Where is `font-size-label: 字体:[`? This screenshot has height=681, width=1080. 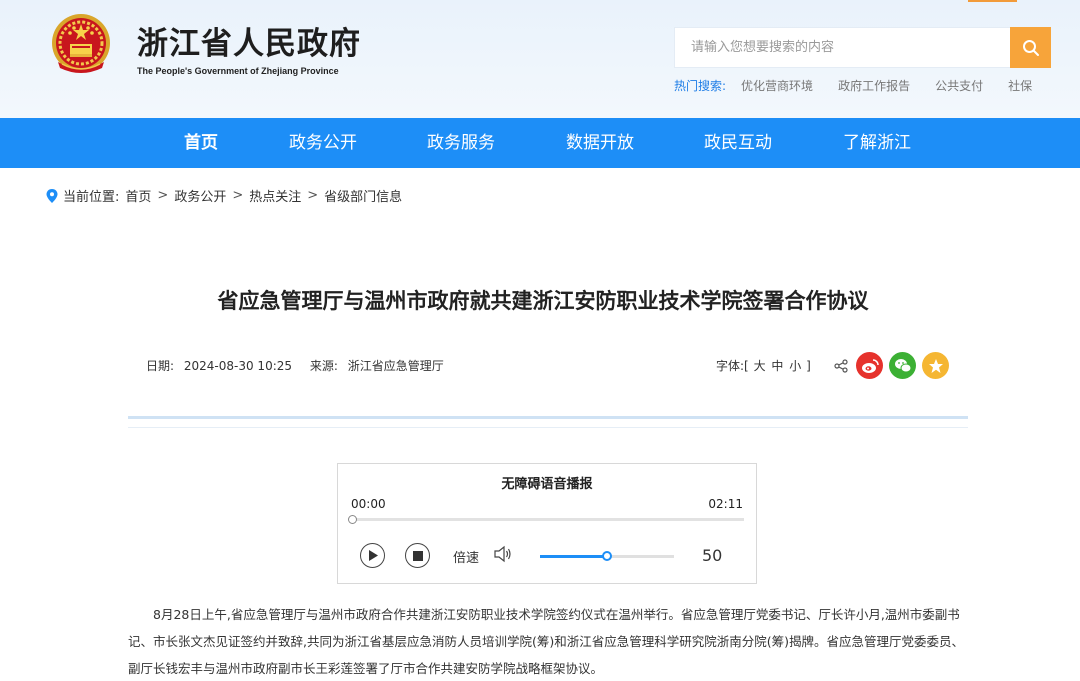 font-size-label: 字体:[ is located at coordinates (732, 366).